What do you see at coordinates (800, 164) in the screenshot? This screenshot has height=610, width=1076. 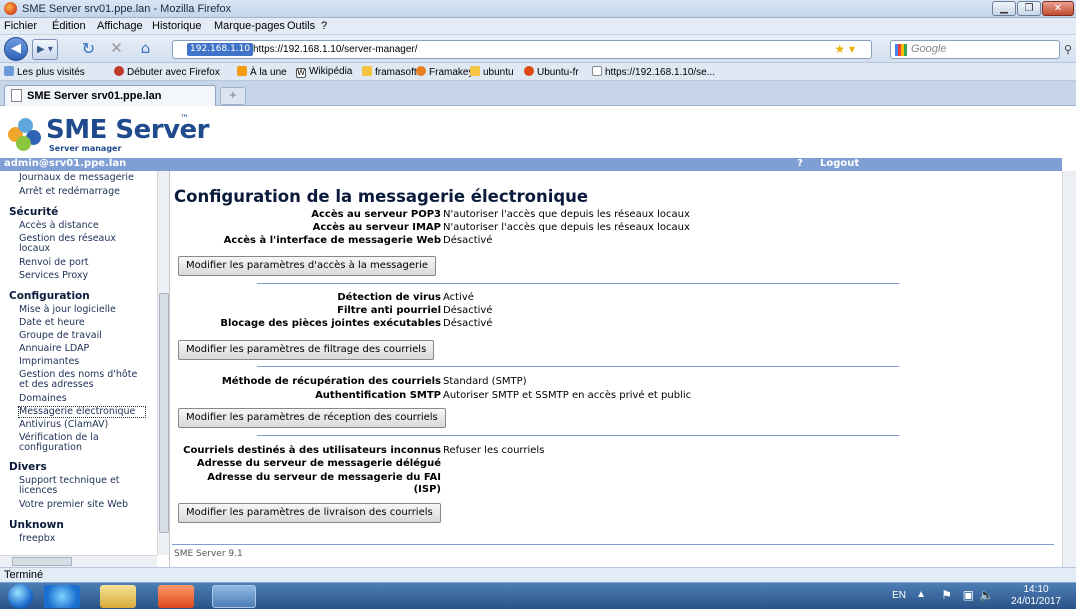 I see `help-button: ?` at bounding box center [800, 164].